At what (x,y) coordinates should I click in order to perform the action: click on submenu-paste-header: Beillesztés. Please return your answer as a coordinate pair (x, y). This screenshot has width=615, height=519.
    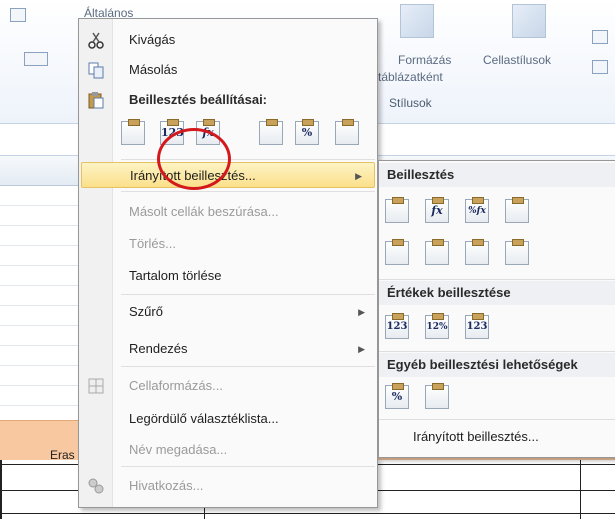
    Looking at the image, I should click on (421, 174).